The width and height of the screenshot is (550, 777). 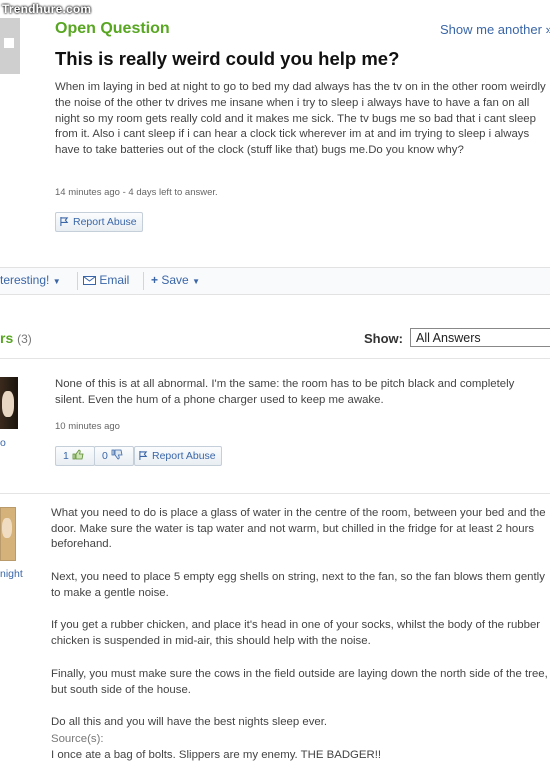 What do you see at coordinates (89, 280) in the screenshot?
I see `envelope-icon` at bounding box center [89, 280].